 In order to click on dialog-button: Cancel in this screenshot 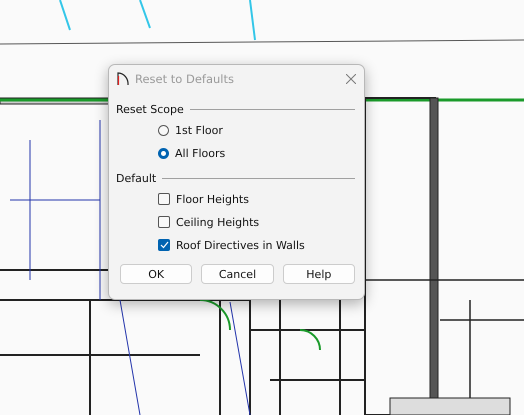, I will do `click(237, 274)`.